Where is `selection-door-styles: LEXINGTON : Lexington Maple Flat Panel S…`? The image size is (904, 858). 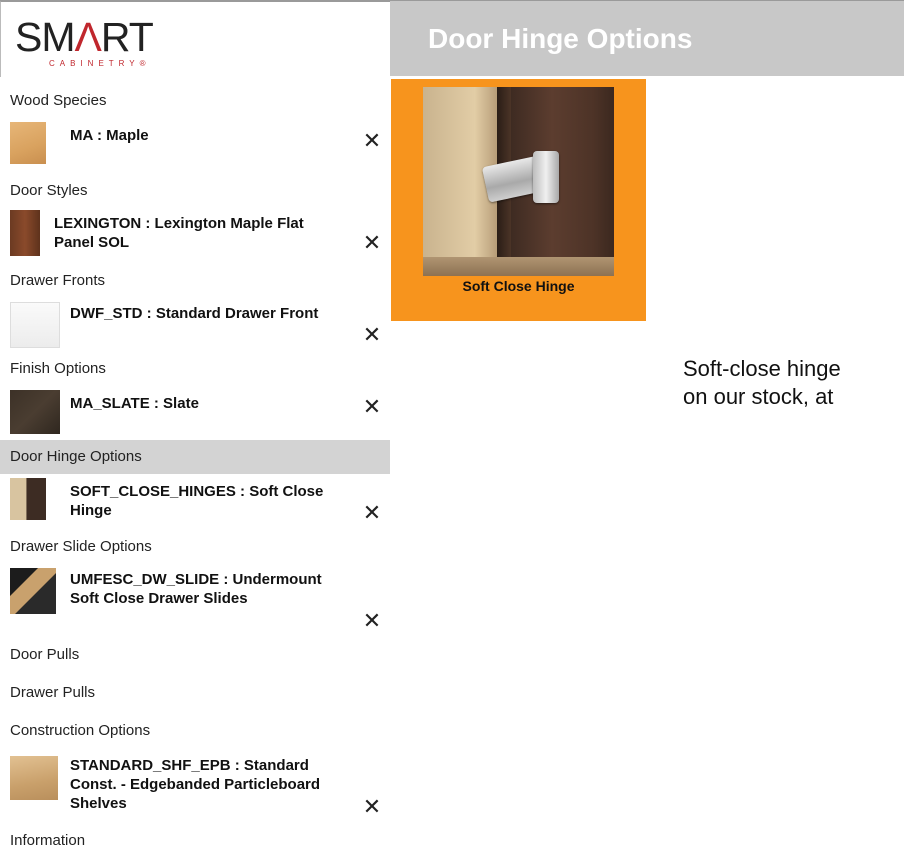
selection-door-styles: LEXINGTON : Lexington Maple Flat Panel S… is located at coordinates (195, 236).